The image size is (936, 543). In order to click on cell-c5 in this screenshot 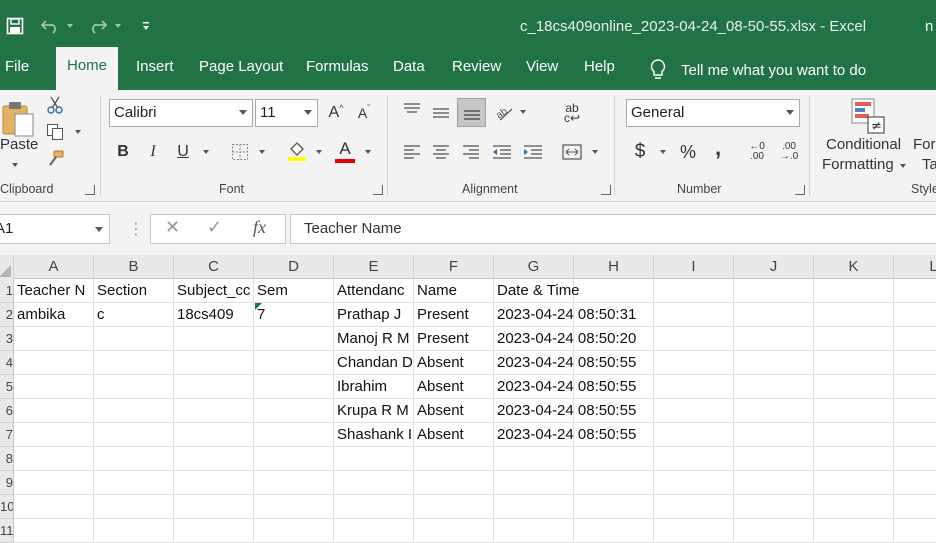, I will do `click(214, 387)`.